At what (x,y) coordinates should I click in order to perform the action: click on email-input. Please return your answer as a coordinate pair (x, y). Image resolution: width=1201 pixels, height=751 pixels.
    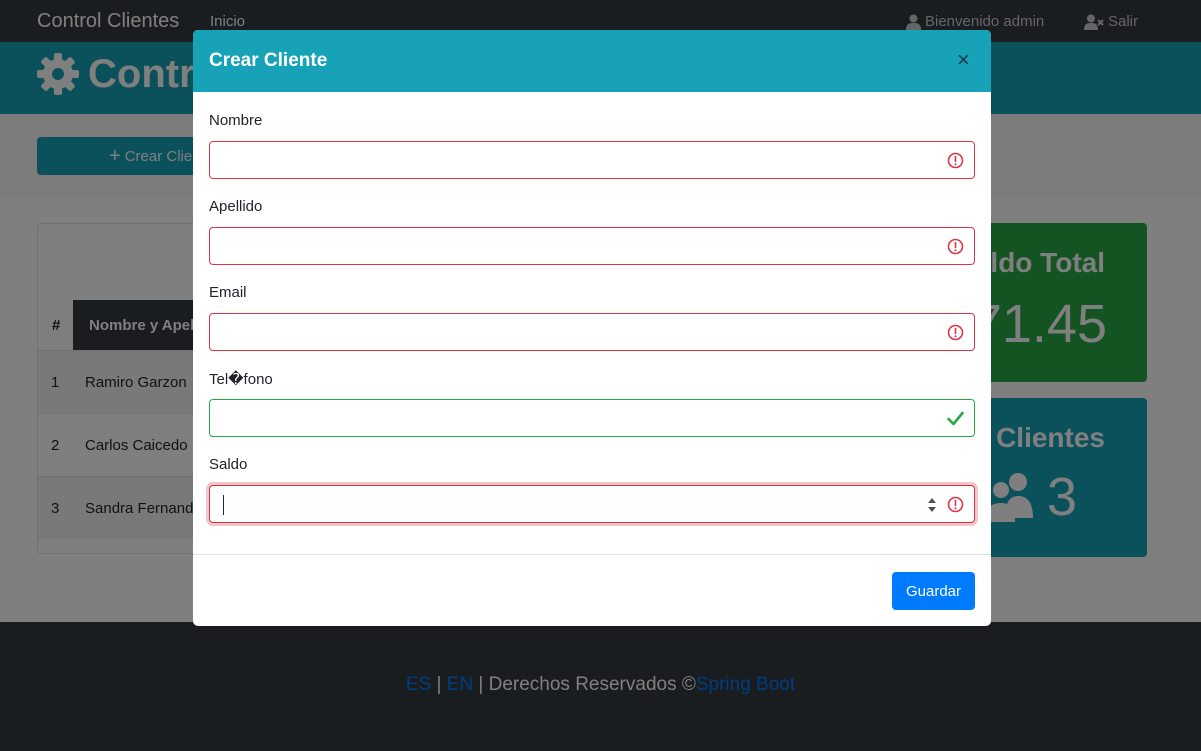
    Looking at the image, I should click on (592, 332).